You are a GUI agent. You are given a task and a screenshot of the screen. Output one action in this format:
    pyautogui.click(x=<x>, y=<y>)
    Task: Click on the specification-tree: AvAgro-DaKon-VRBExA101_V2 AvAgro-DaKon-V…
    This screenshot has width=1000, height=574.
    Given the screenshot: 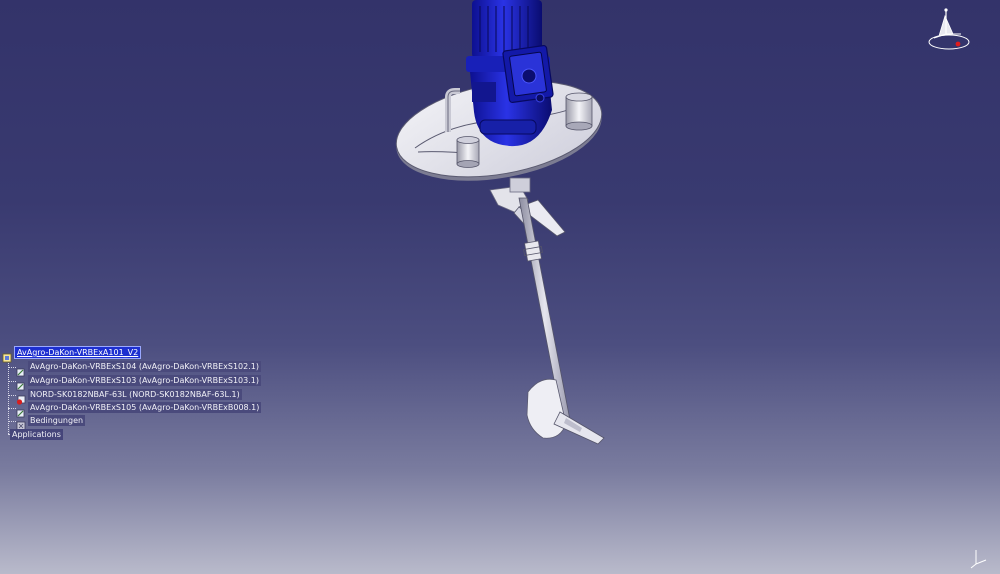 What is the action you would take?
    pyautogui.click(x=132, y=394)
    